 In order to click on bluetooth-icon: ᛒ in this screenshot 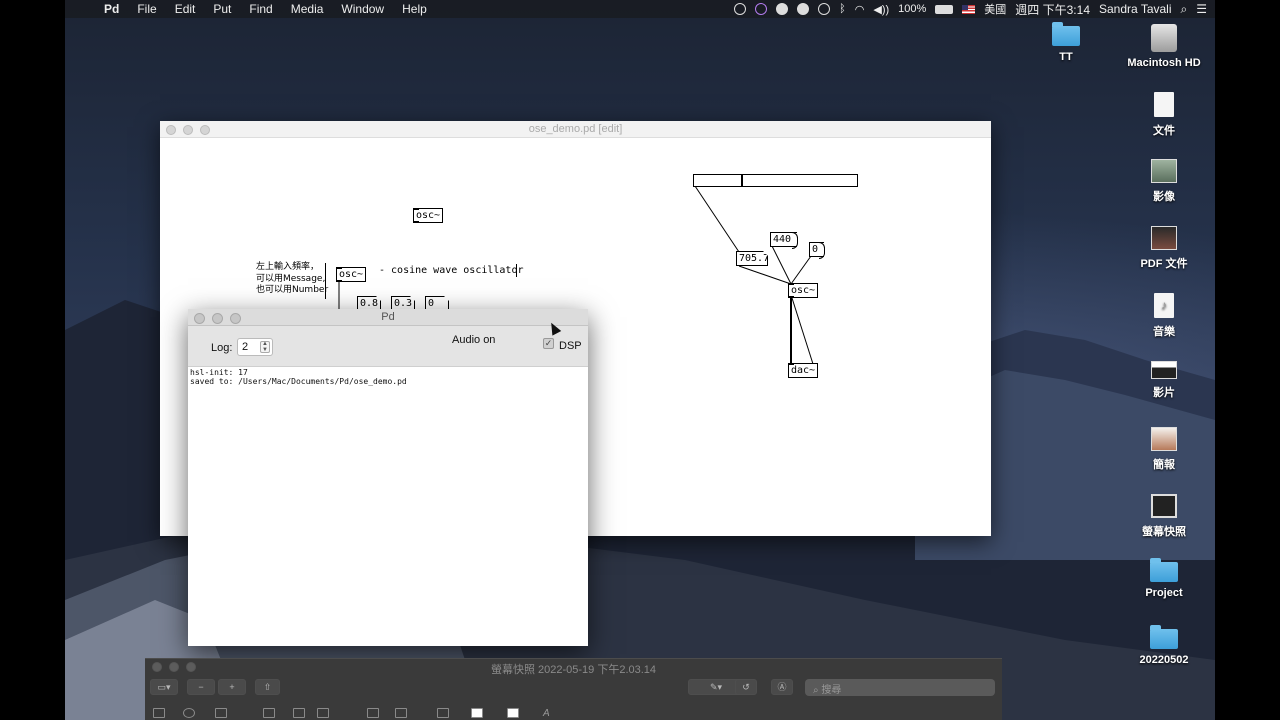, I will do `click(842, 9)`.